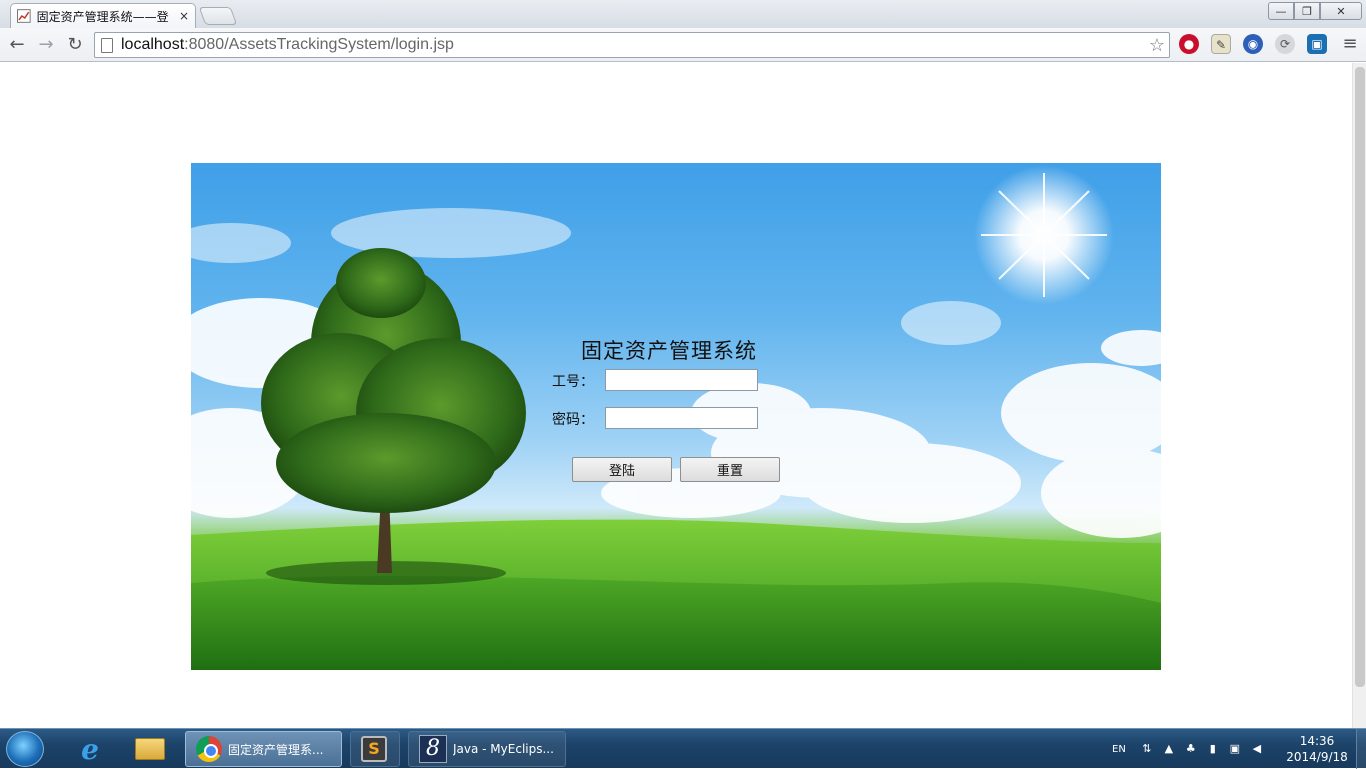 Image resolution: width=1366 pixels, height=769 pixels. What do you see at coordinates (1350, 44) in the screenshot?
I see `chrome-menu-icon: ≡` at bounding box center [1350, 44].